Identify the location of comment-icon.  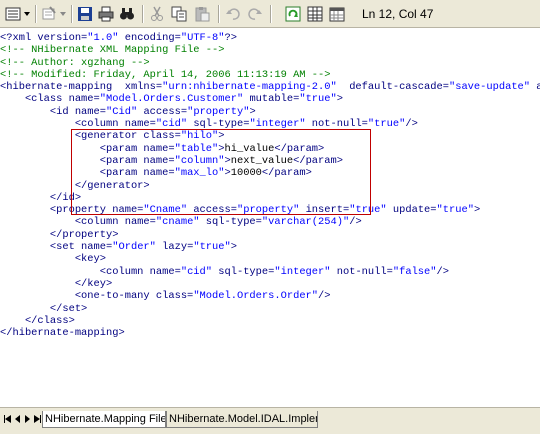
(49, 14).